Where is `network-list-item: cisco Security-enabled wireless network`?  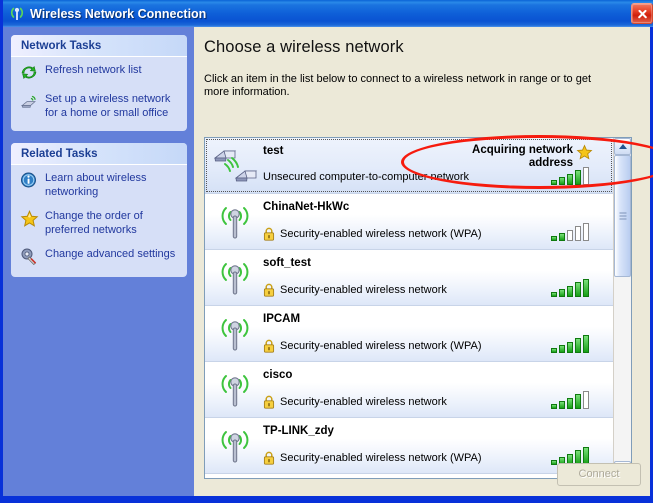
network-list-item: cisco Security-enabled wireless network is located at coordinates (409, 390).